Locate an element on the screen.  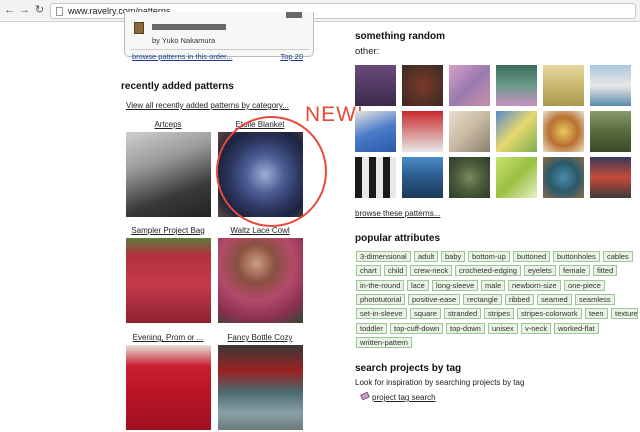
reload-icon: ↻ is located at coordinates (39, 10).